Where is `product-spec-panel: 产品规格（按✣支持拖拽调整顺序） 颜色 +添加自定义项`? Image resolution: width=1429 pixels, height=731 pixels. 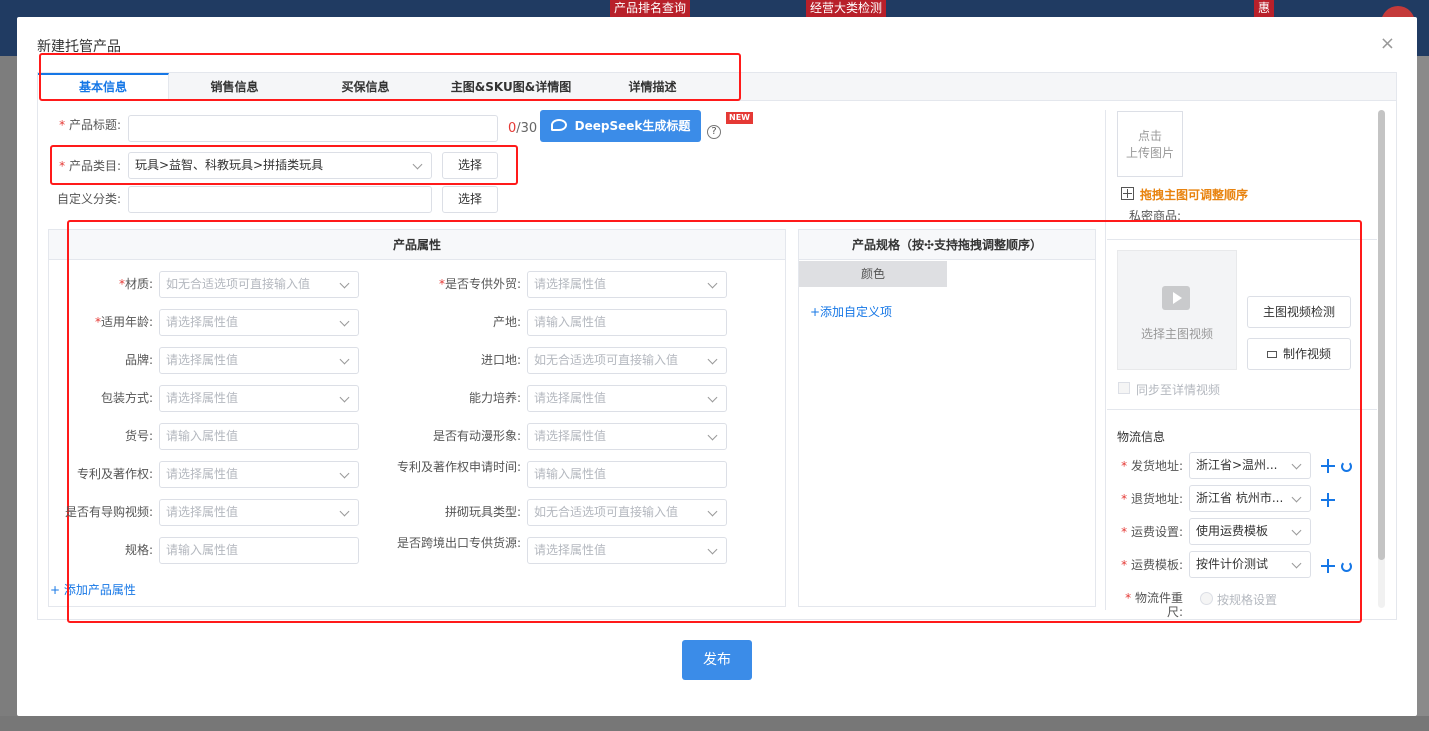 product-spec-panel: 产品规格（按✣支持拖拽调整顺序） 颜色 +添加自定义项 is located at coordinates (947, 418).